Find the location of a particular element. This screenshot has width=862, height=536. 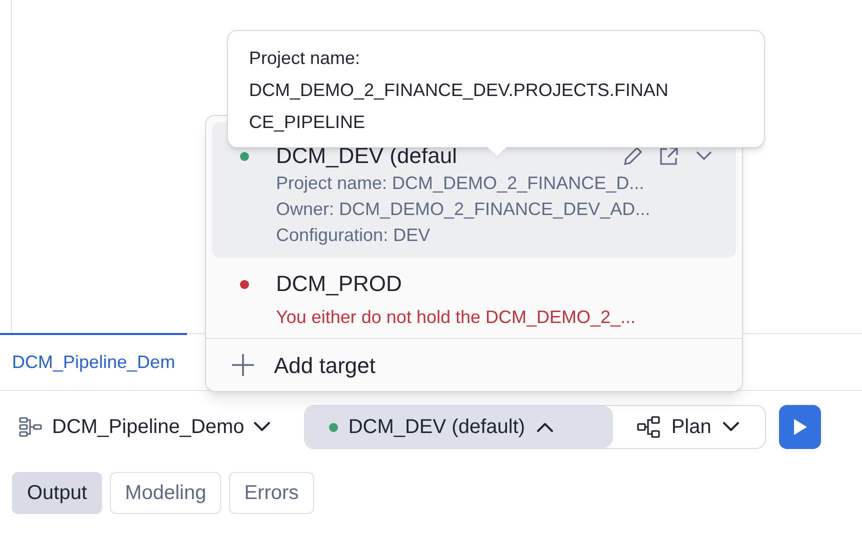

hierarchy-icon is located at coordinates (31, 427).